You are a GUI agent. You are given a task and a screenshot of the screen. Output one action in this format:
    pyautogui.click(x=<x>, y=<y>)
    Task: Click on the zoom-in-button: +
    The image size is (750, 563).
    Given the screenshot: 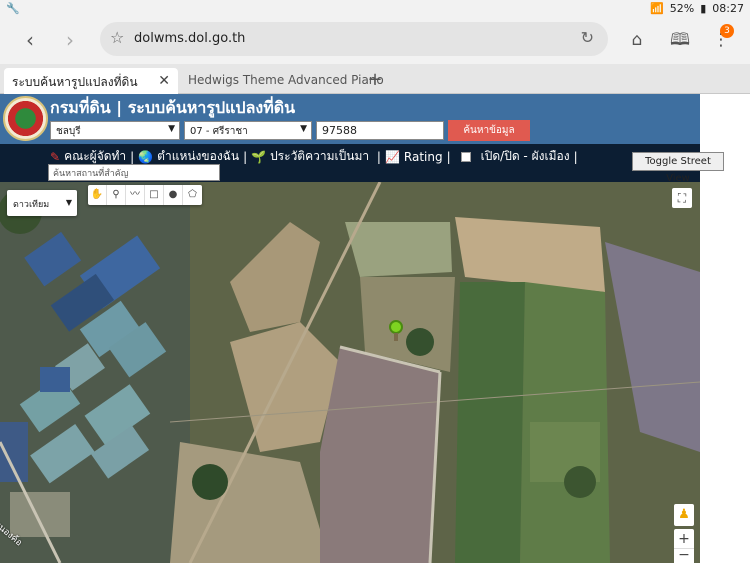 What is the action you would take?
    pyautogui.click(x=684, y=539)
    